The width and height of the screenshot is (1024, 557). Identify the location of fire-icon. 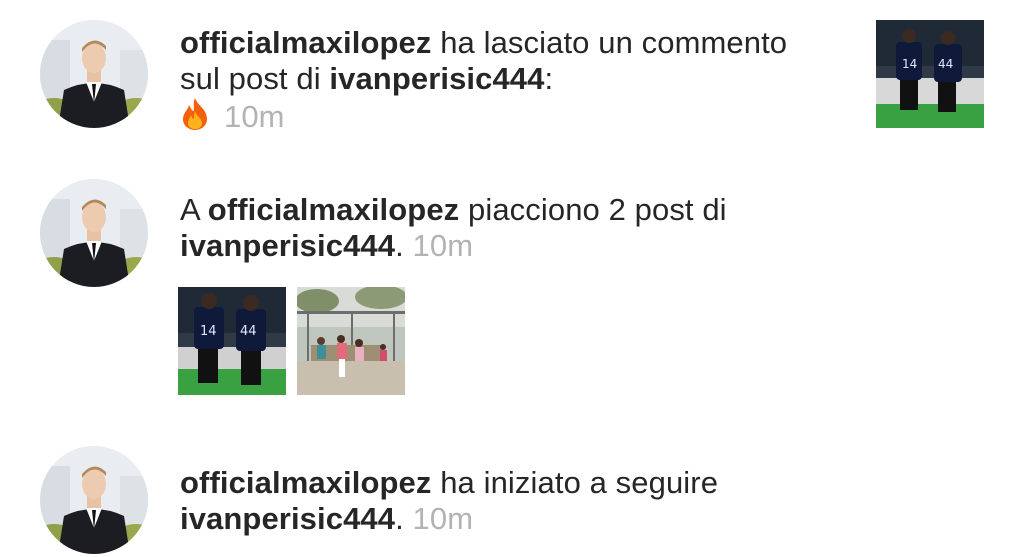
(195, 118).